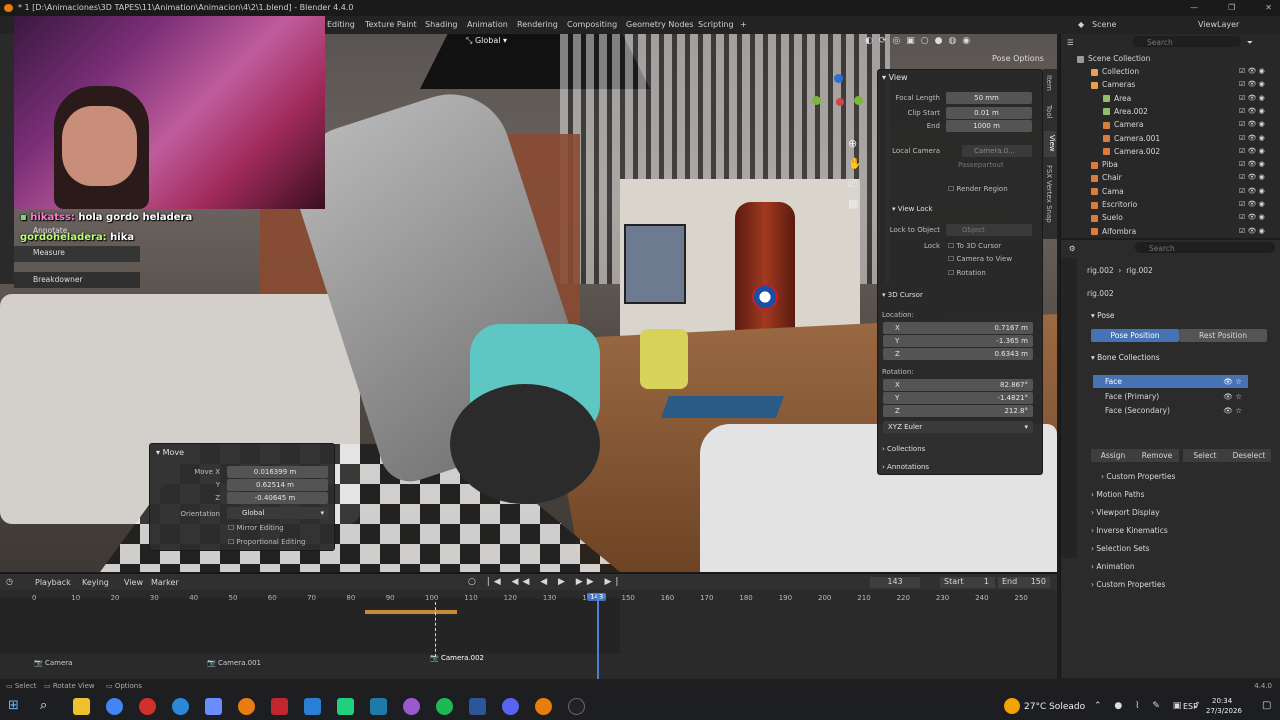 The image size is (1280, 720). Describe the element at coordinates (1113, 566) in the screenshot. I see `animation-header: › Animation` at that location.